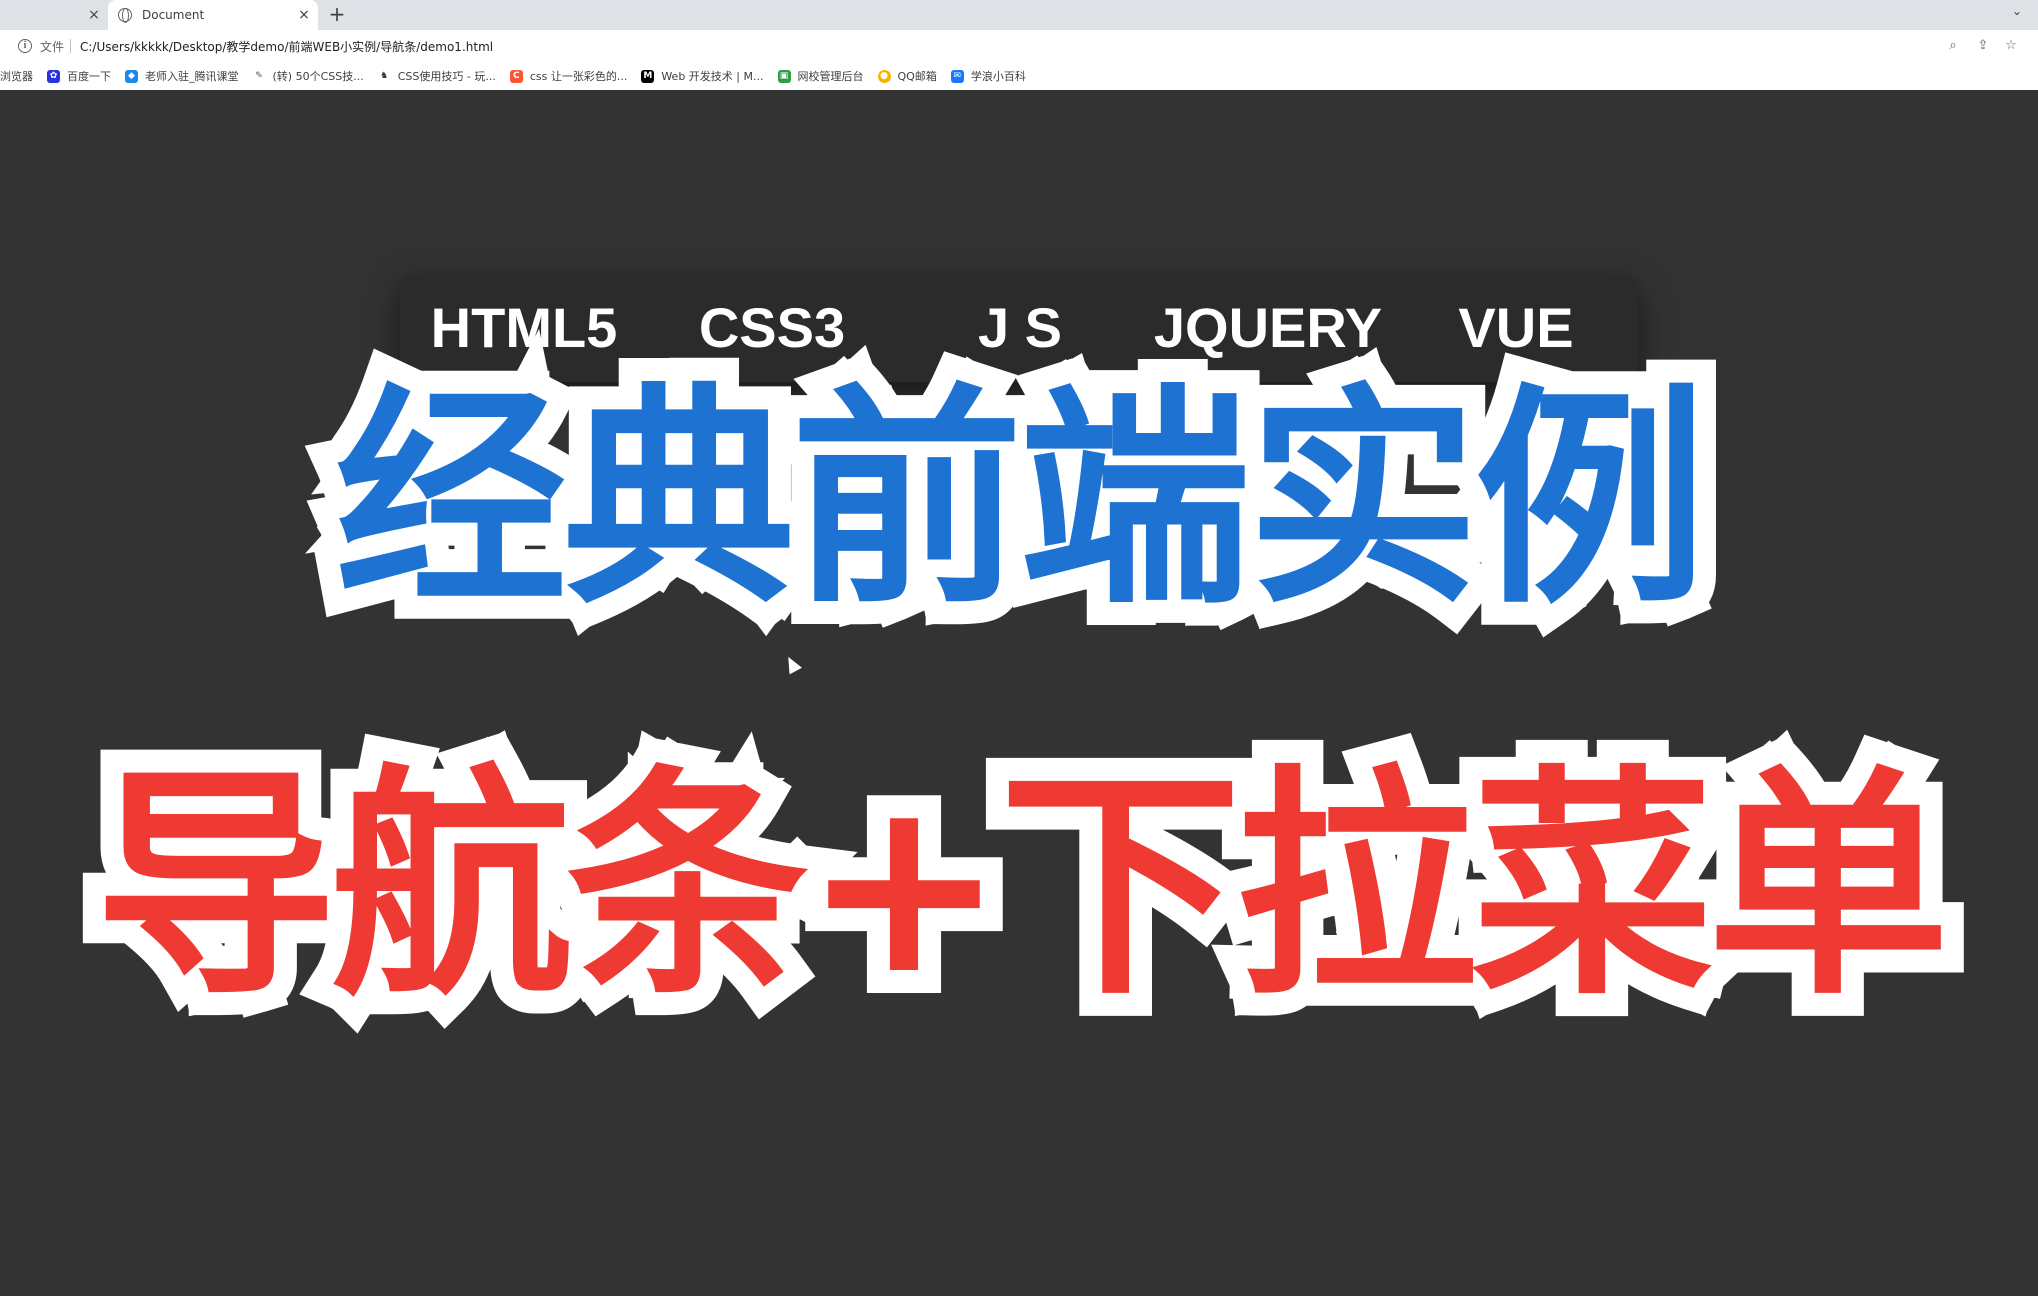  I want to click on url-divider, so click(70, 46).